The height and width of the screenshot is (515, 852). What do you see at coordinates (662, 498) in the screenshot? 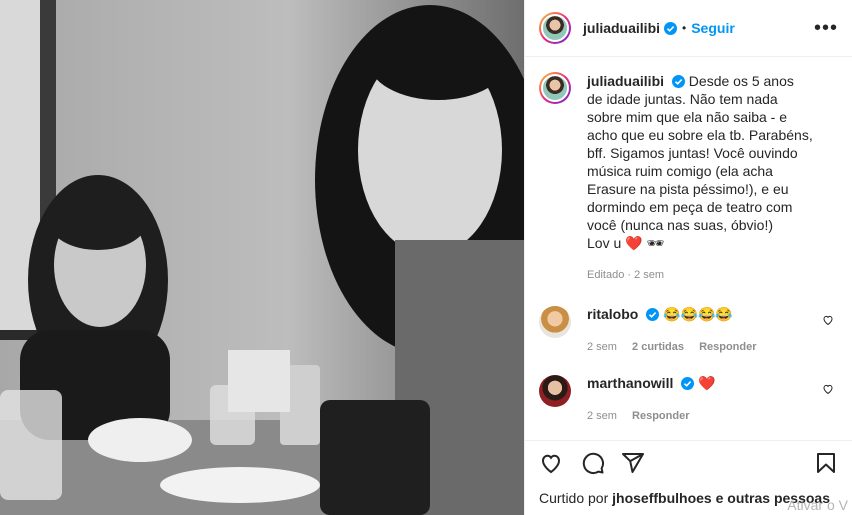
I see `liked-by-user: jhoseffbulhoes` at bounding box center [662, 498].